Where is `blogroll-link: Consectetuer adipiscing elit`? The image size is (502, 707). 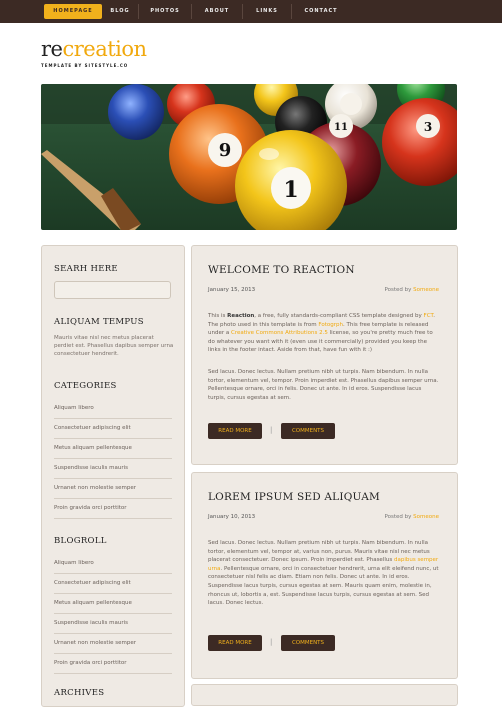
blogroll-link: Consectetuer adipiscing elit is located at coordinates (113, 584).